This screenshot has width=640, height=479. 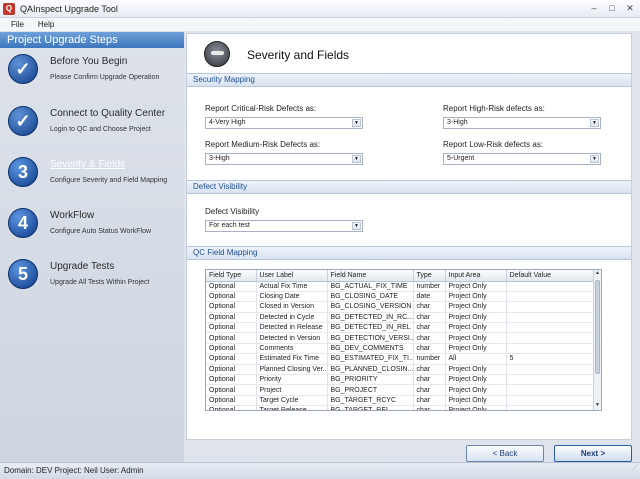 What do you see at coordinates (298, 55) in the screenshot?
I see `page-title: Severity and Fields` at bounding box center [298, 55].